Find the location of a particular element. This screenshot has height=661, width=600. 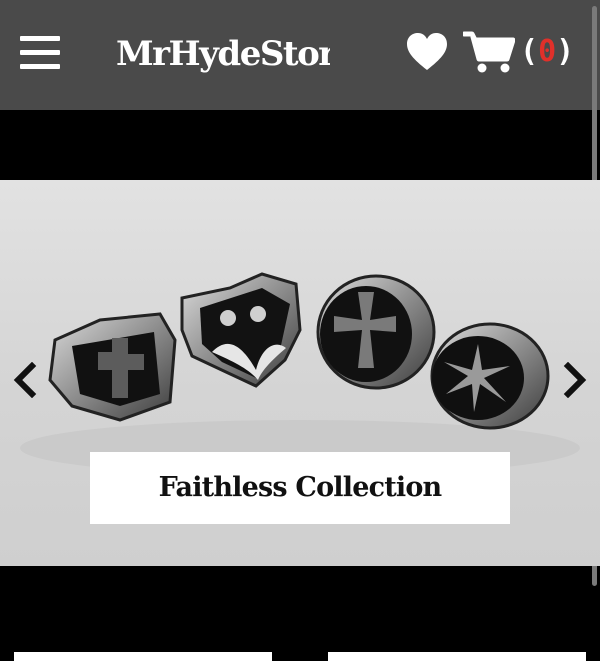

cart-count-open: ( is located at coordinates (529, 51).